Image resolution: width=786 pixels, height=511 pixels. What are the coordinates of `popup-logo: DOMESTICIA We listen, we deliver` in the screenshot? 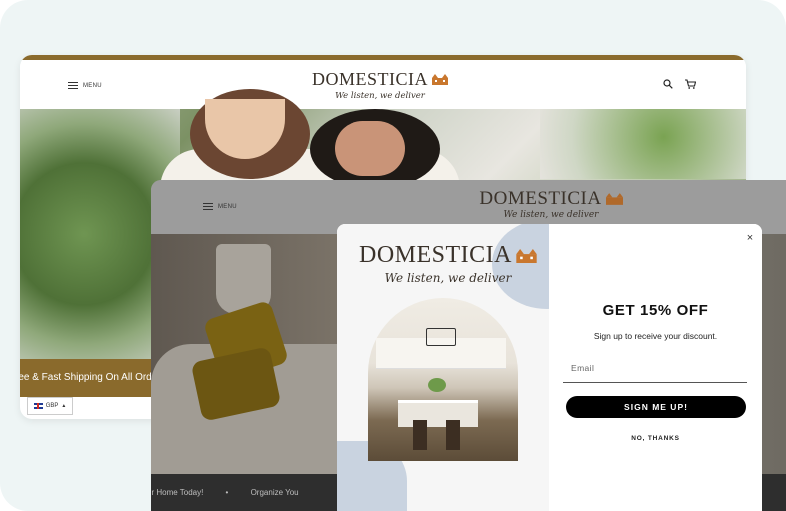 It's located at (448, 263).